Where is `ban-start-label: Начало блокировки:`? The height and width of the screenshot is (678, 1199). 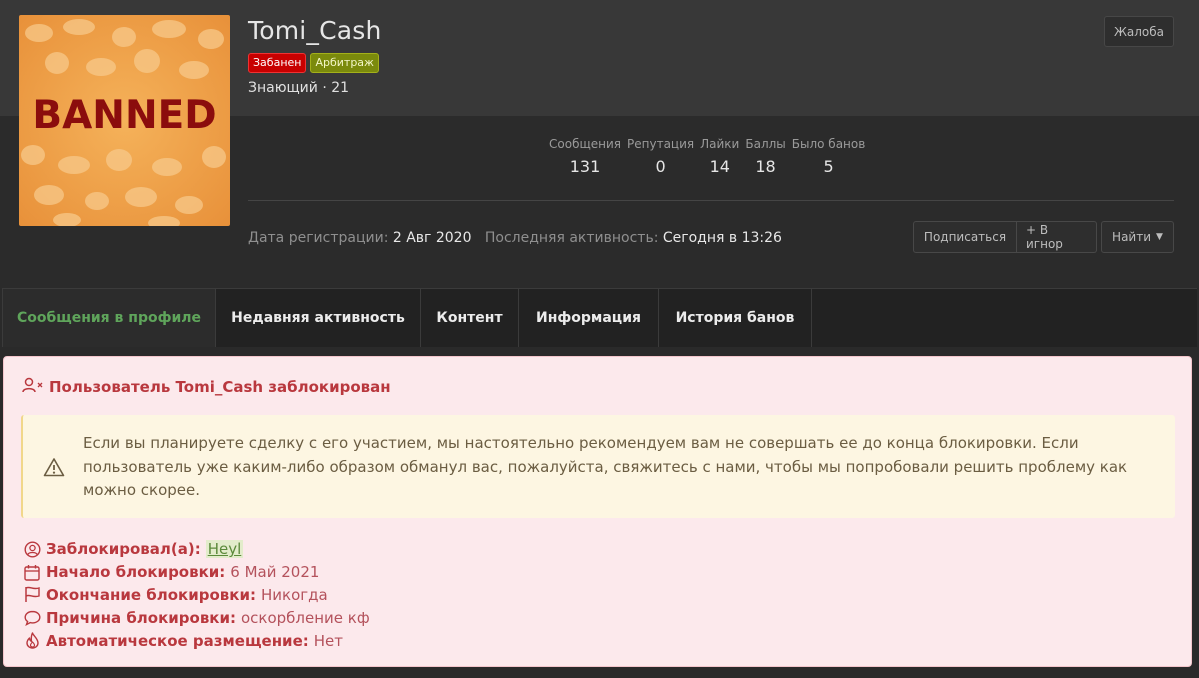 ban-start-label: Начало блокировки: is located at coordinates (136, 572).